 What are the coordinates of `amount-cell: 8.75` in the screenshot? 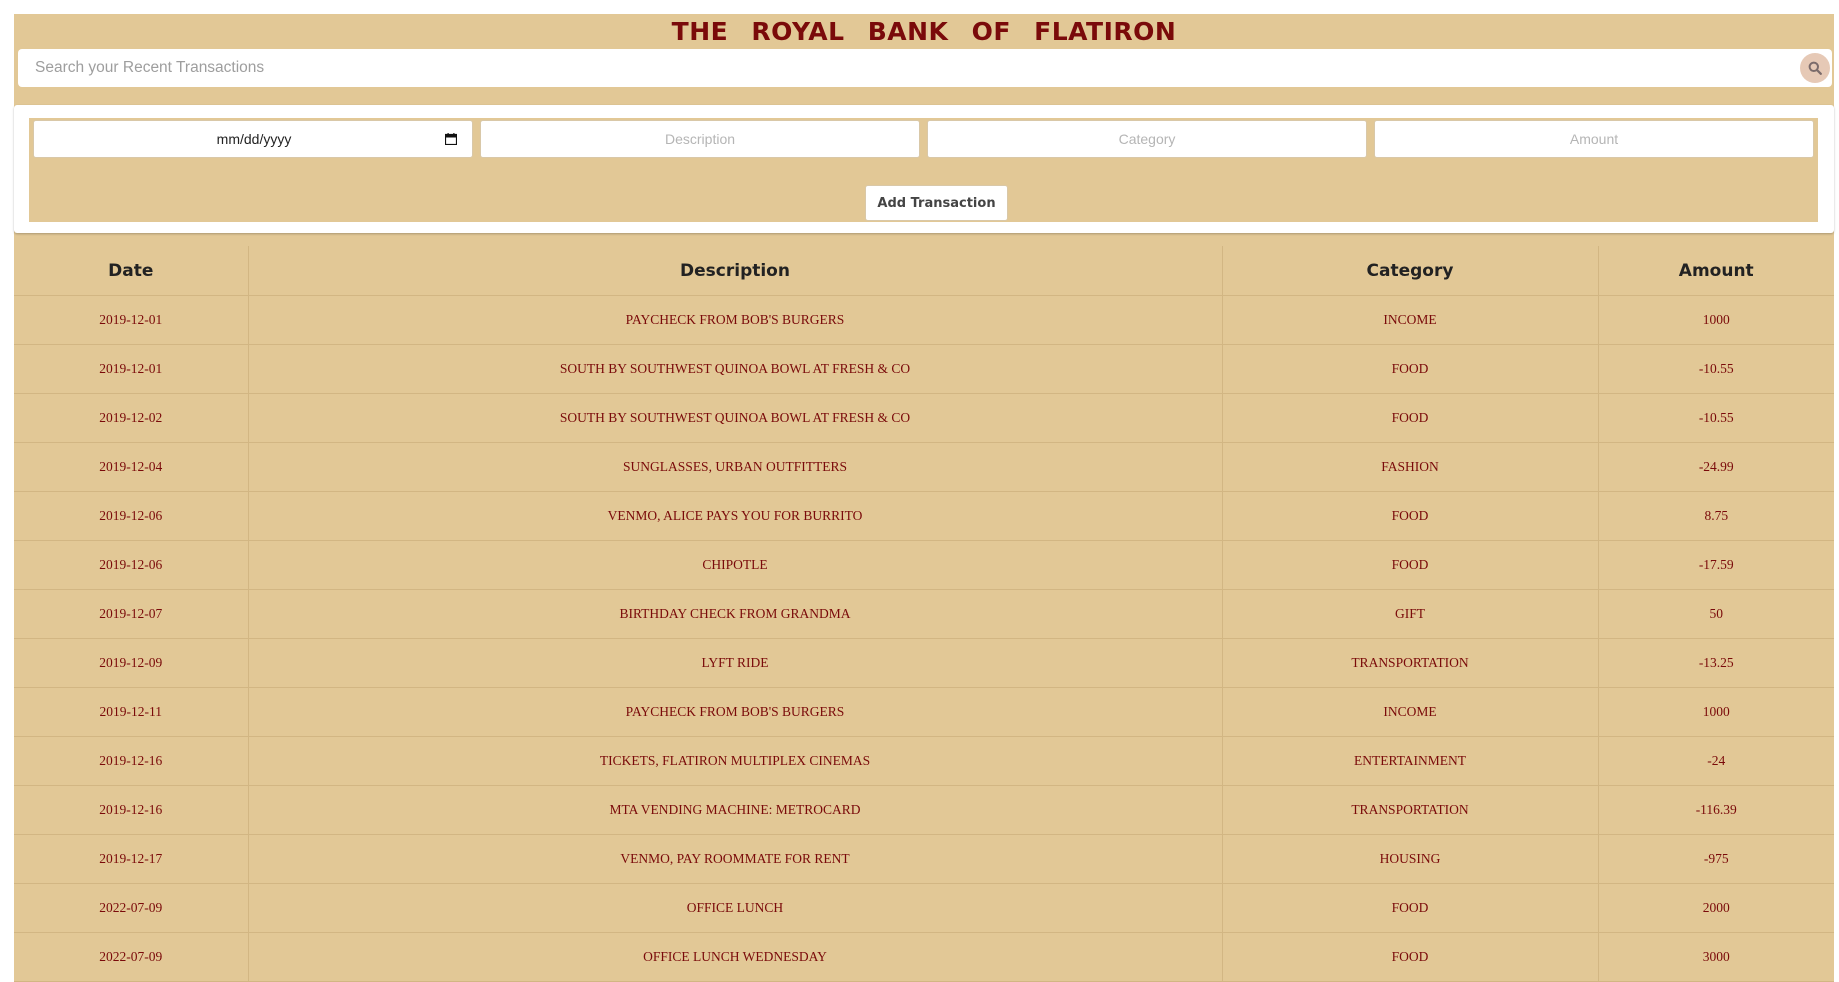 It's located at (1716, 516).